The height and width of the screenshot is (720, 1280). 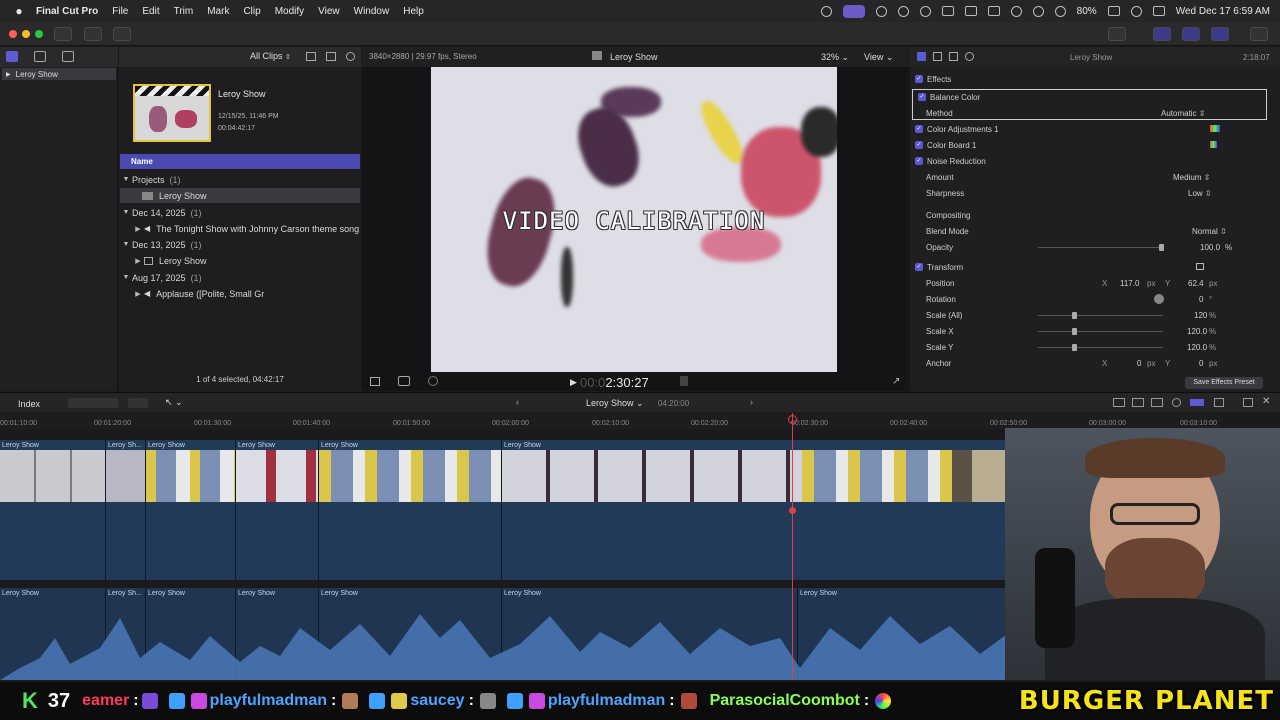 I want to click on opacity-slider-knob, so click(x=1161, y=247).